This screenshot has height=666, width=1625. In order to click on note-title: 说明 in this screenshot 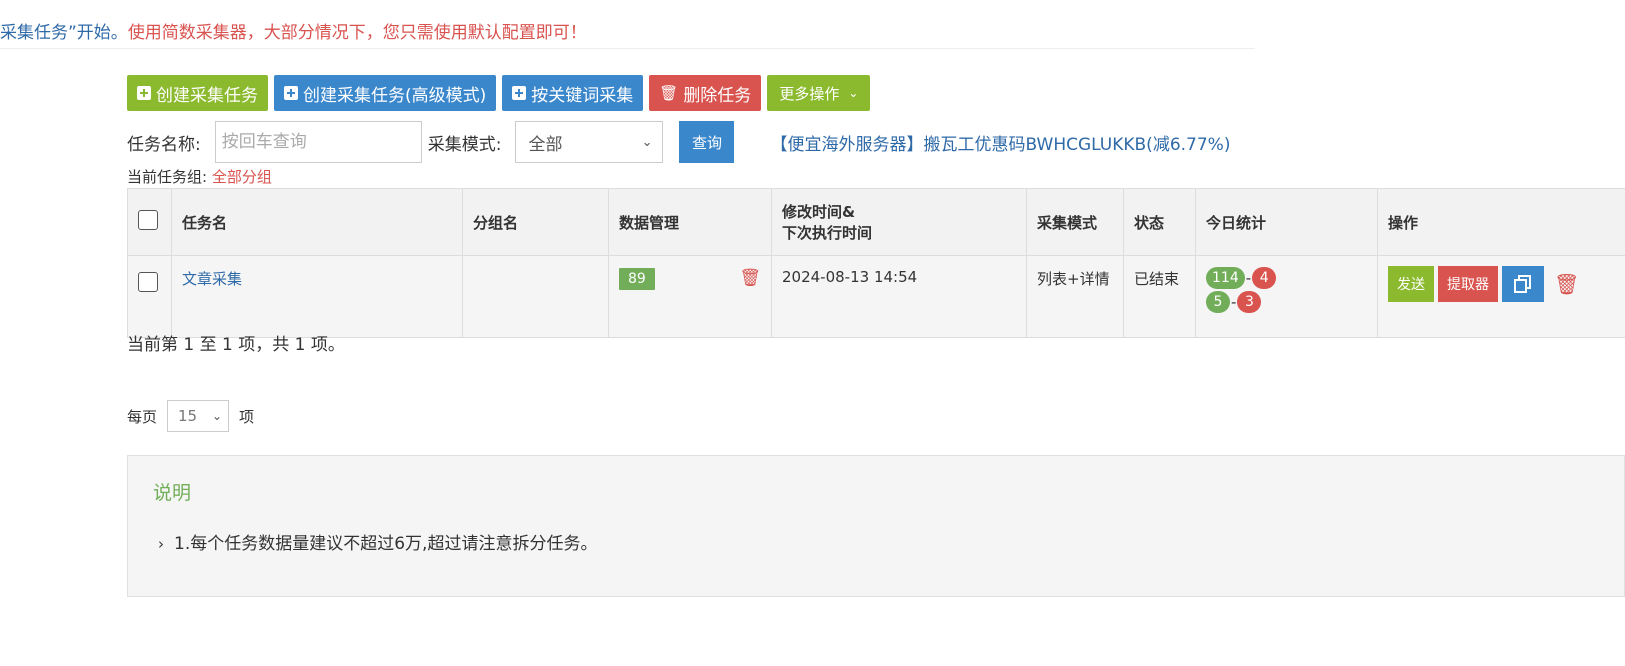, I will do `click(172, 493)`.